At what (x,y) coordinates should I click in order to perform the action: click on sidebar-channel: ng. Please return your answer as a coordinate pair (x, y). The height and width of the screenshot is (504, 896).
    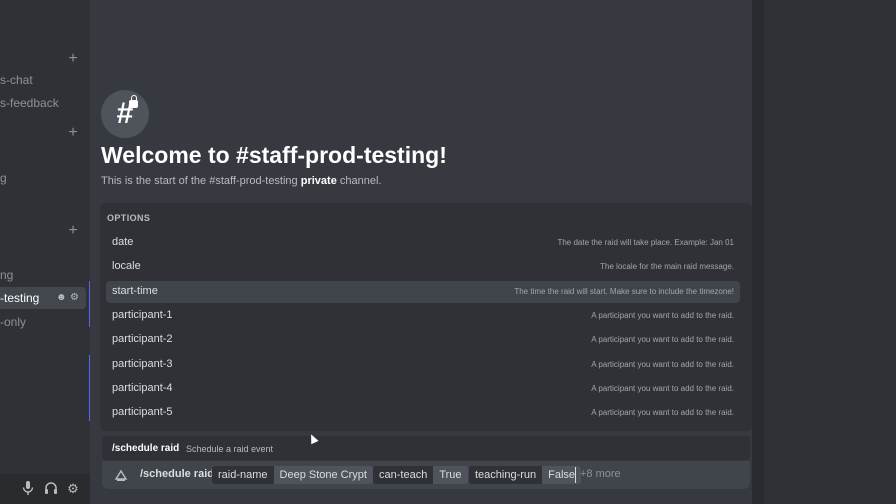
    Looking at the image, I should click on (6, 275).